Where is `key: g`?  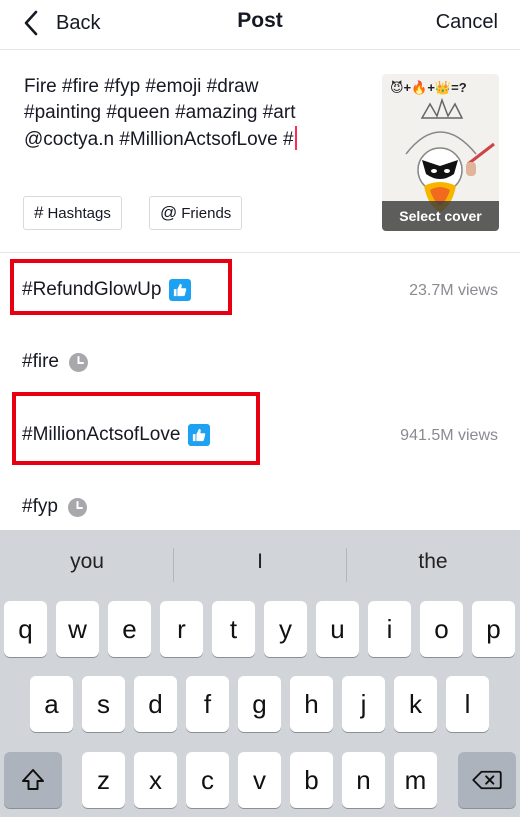
key: g is located at coordinates (259, 704).